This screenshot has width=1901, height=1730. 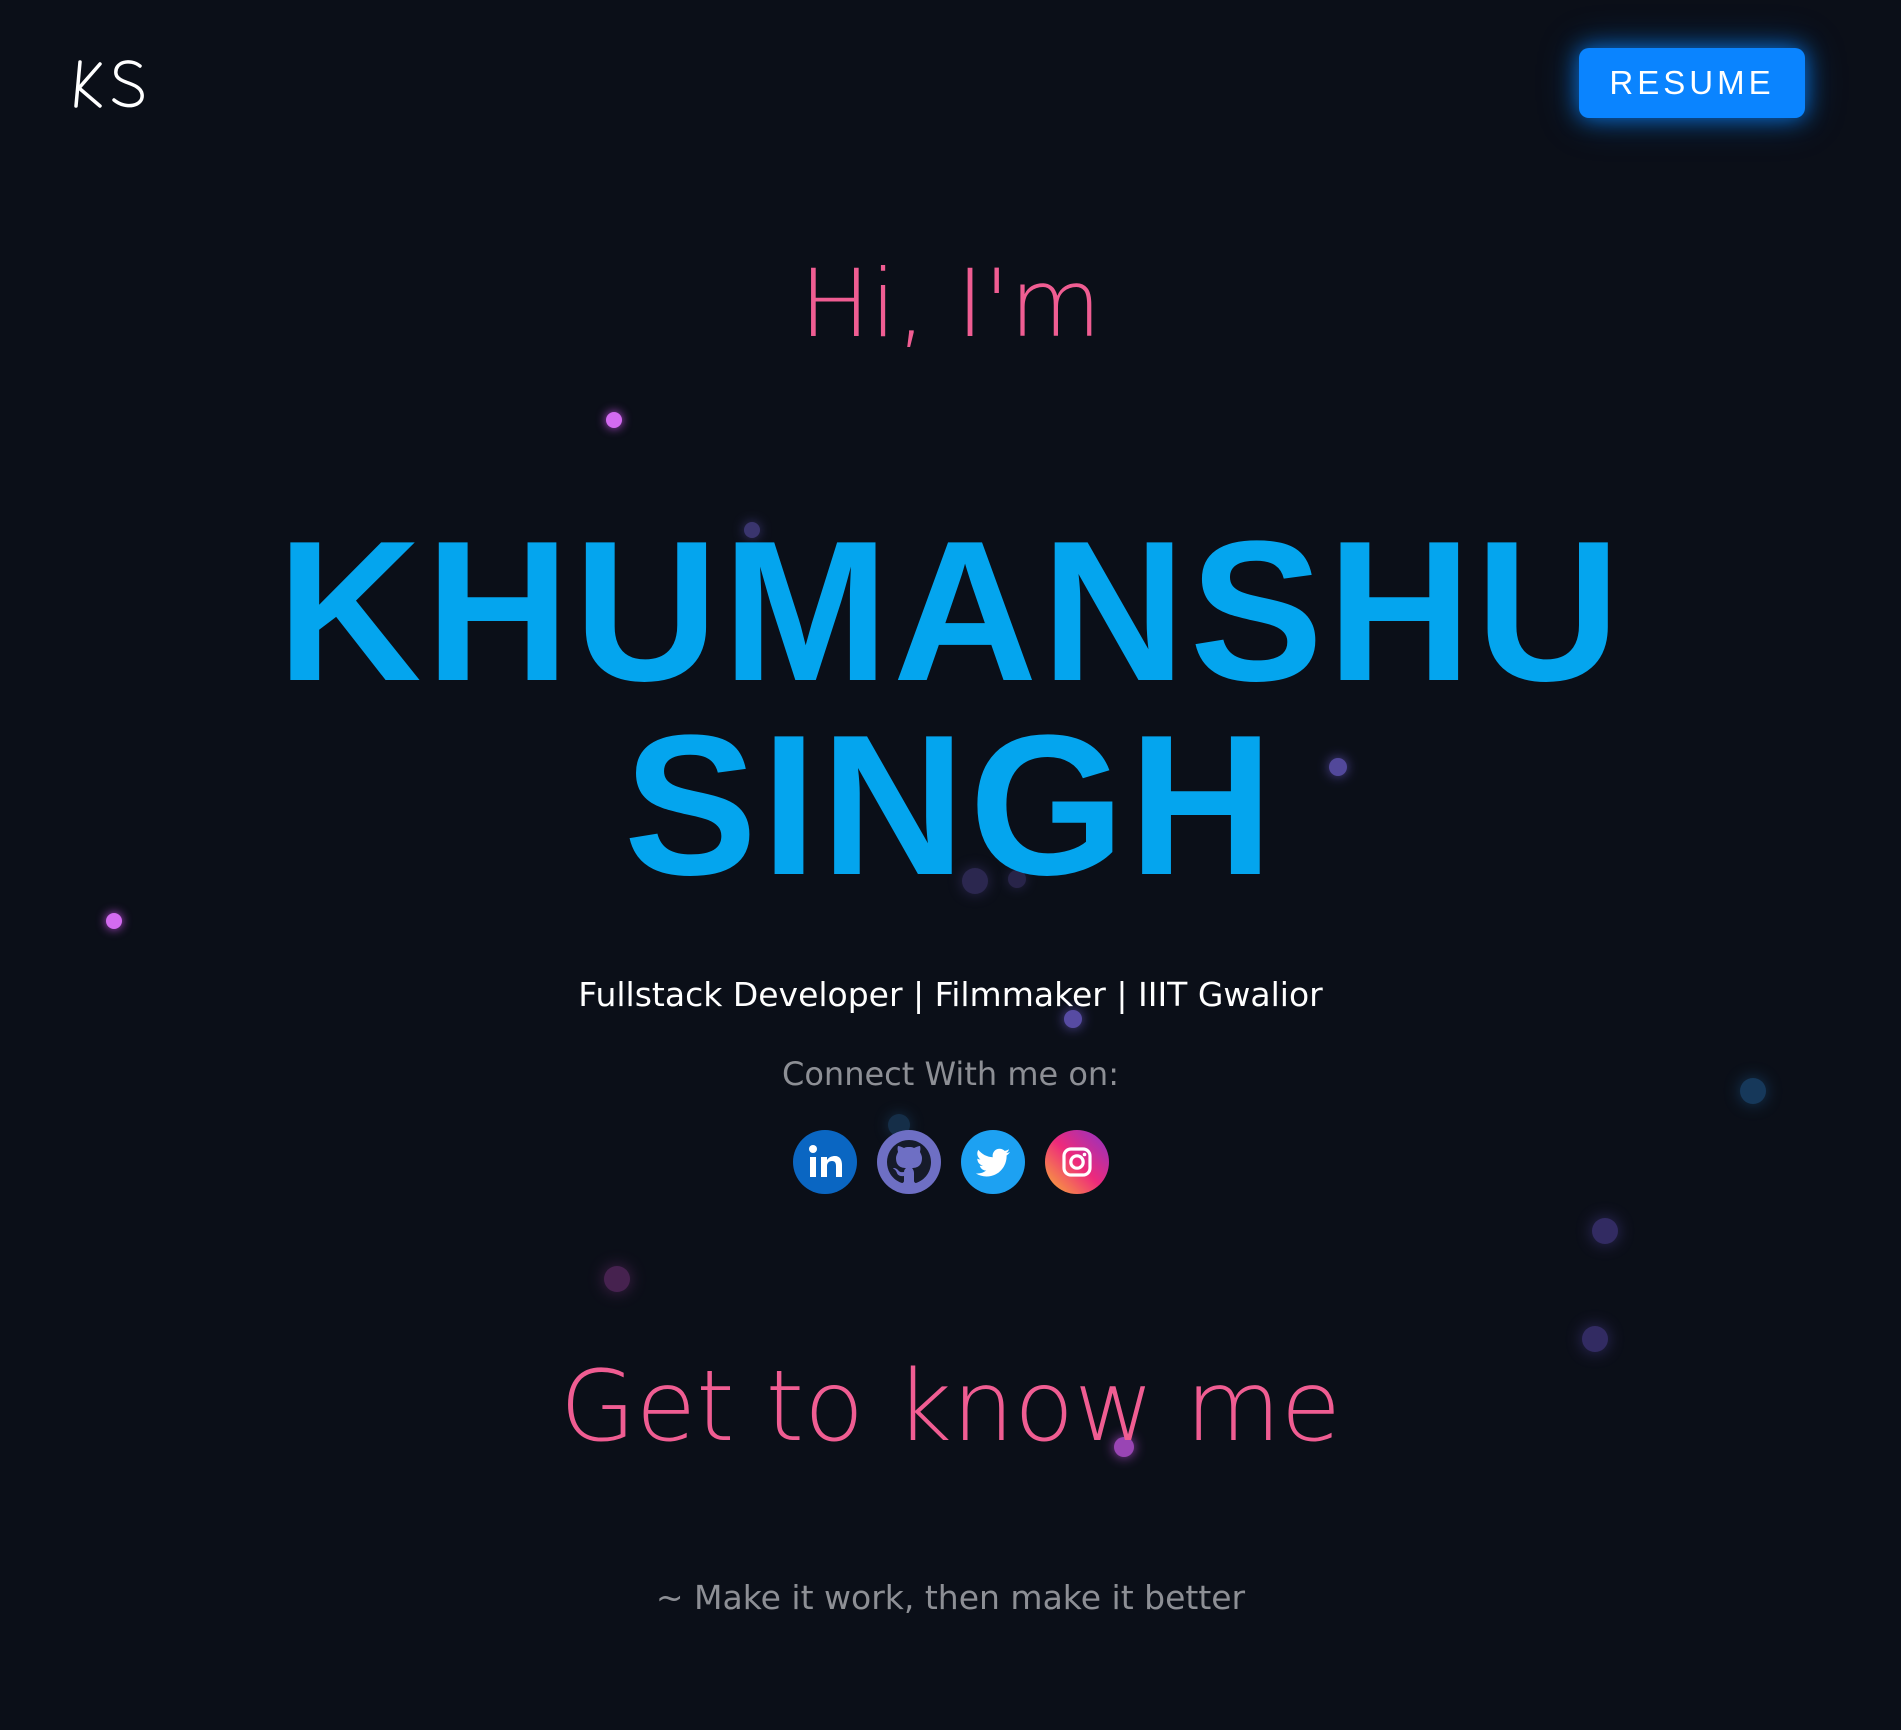 I want to click on greeting-text: Hi, I'm, so click(x=950, y=304).